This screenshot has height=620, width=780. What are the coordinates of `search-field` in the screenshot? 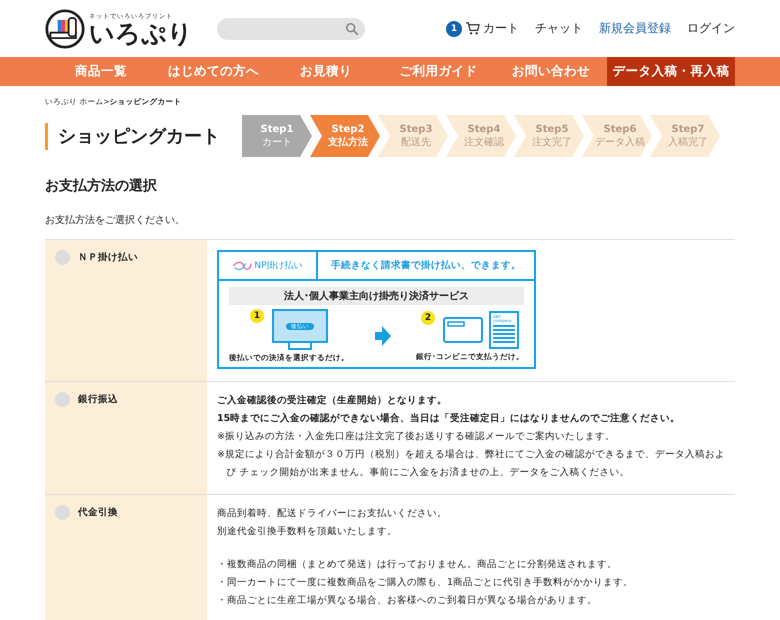 It's located at (291, 29).